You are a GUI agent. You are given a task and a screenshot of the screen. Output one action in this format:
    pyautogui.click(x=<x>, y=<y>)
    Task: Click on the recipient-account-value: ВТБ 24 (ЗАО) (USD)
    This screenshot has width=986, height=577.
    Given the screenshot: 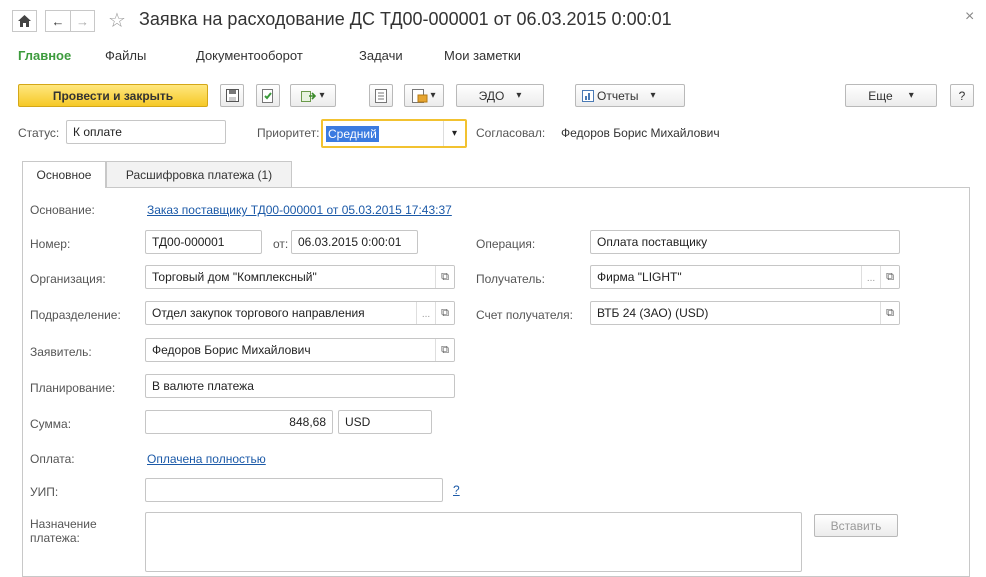 What is the action you would take?
    pyautogui.click(x=653, y=313)
    